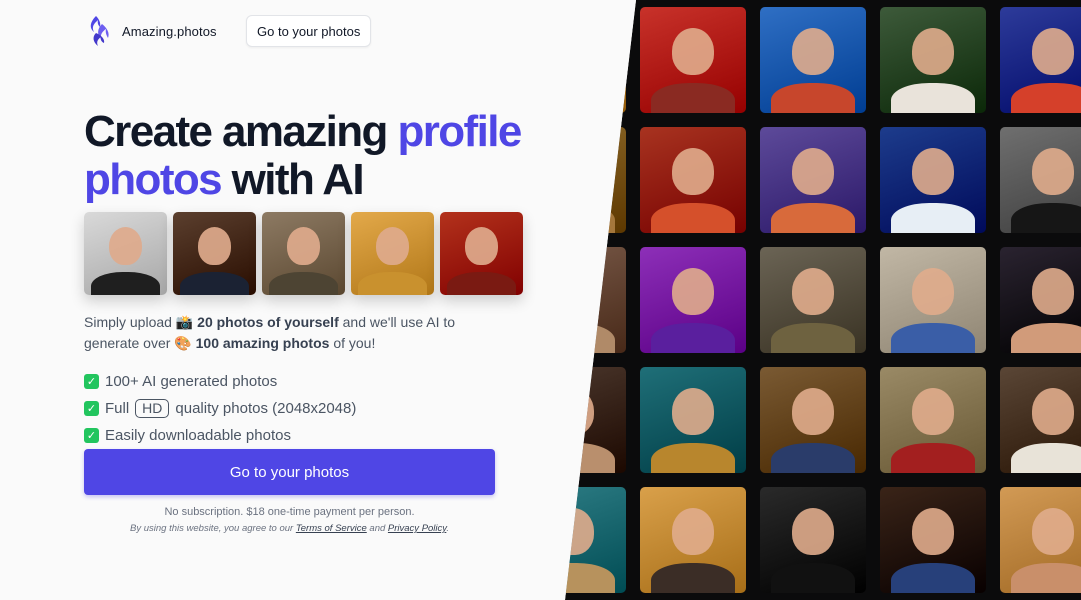 Image resolution: width=1081 pixels, height=600 pixels. What do you see at coordinates (289, 472) in the screenshot?
I see `go-to-photos-cta-button: Go to your photos` at bounding box center [289, 472].